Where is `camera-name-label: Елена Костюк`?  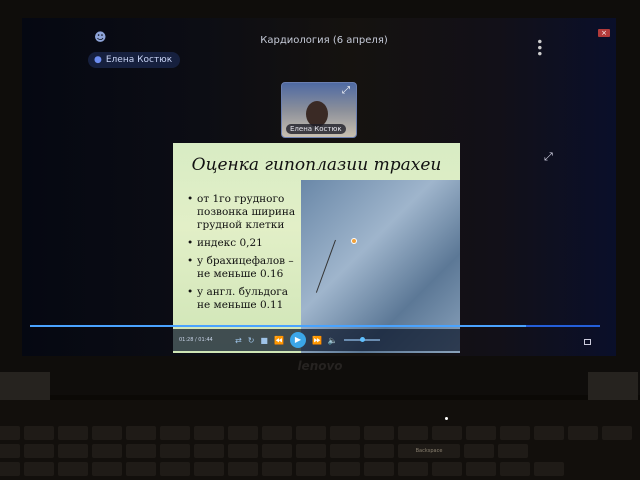
camera-name-label: Елена Костюк is located at coordinates (316, 129).